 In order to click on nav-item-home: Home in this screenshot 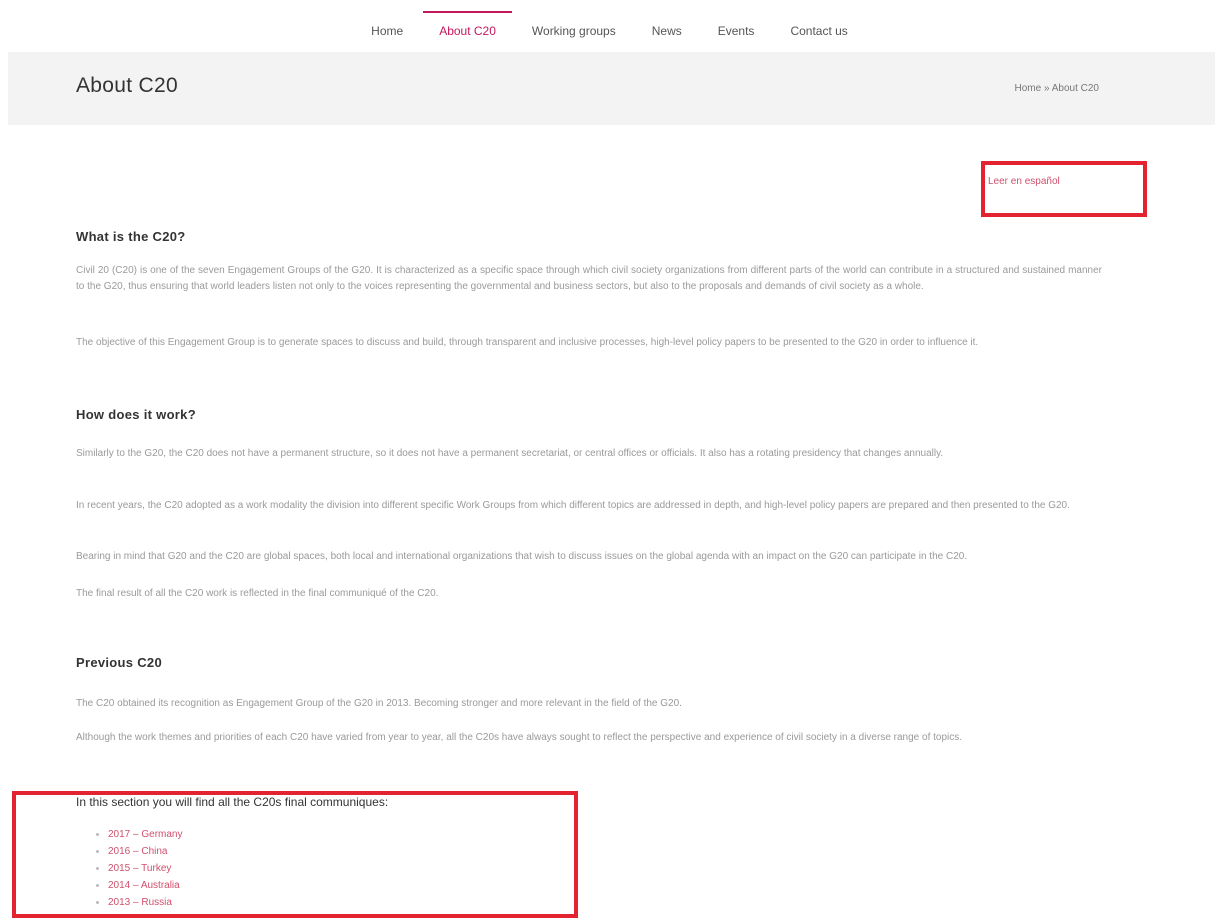, I will do `click(387, 31)`.